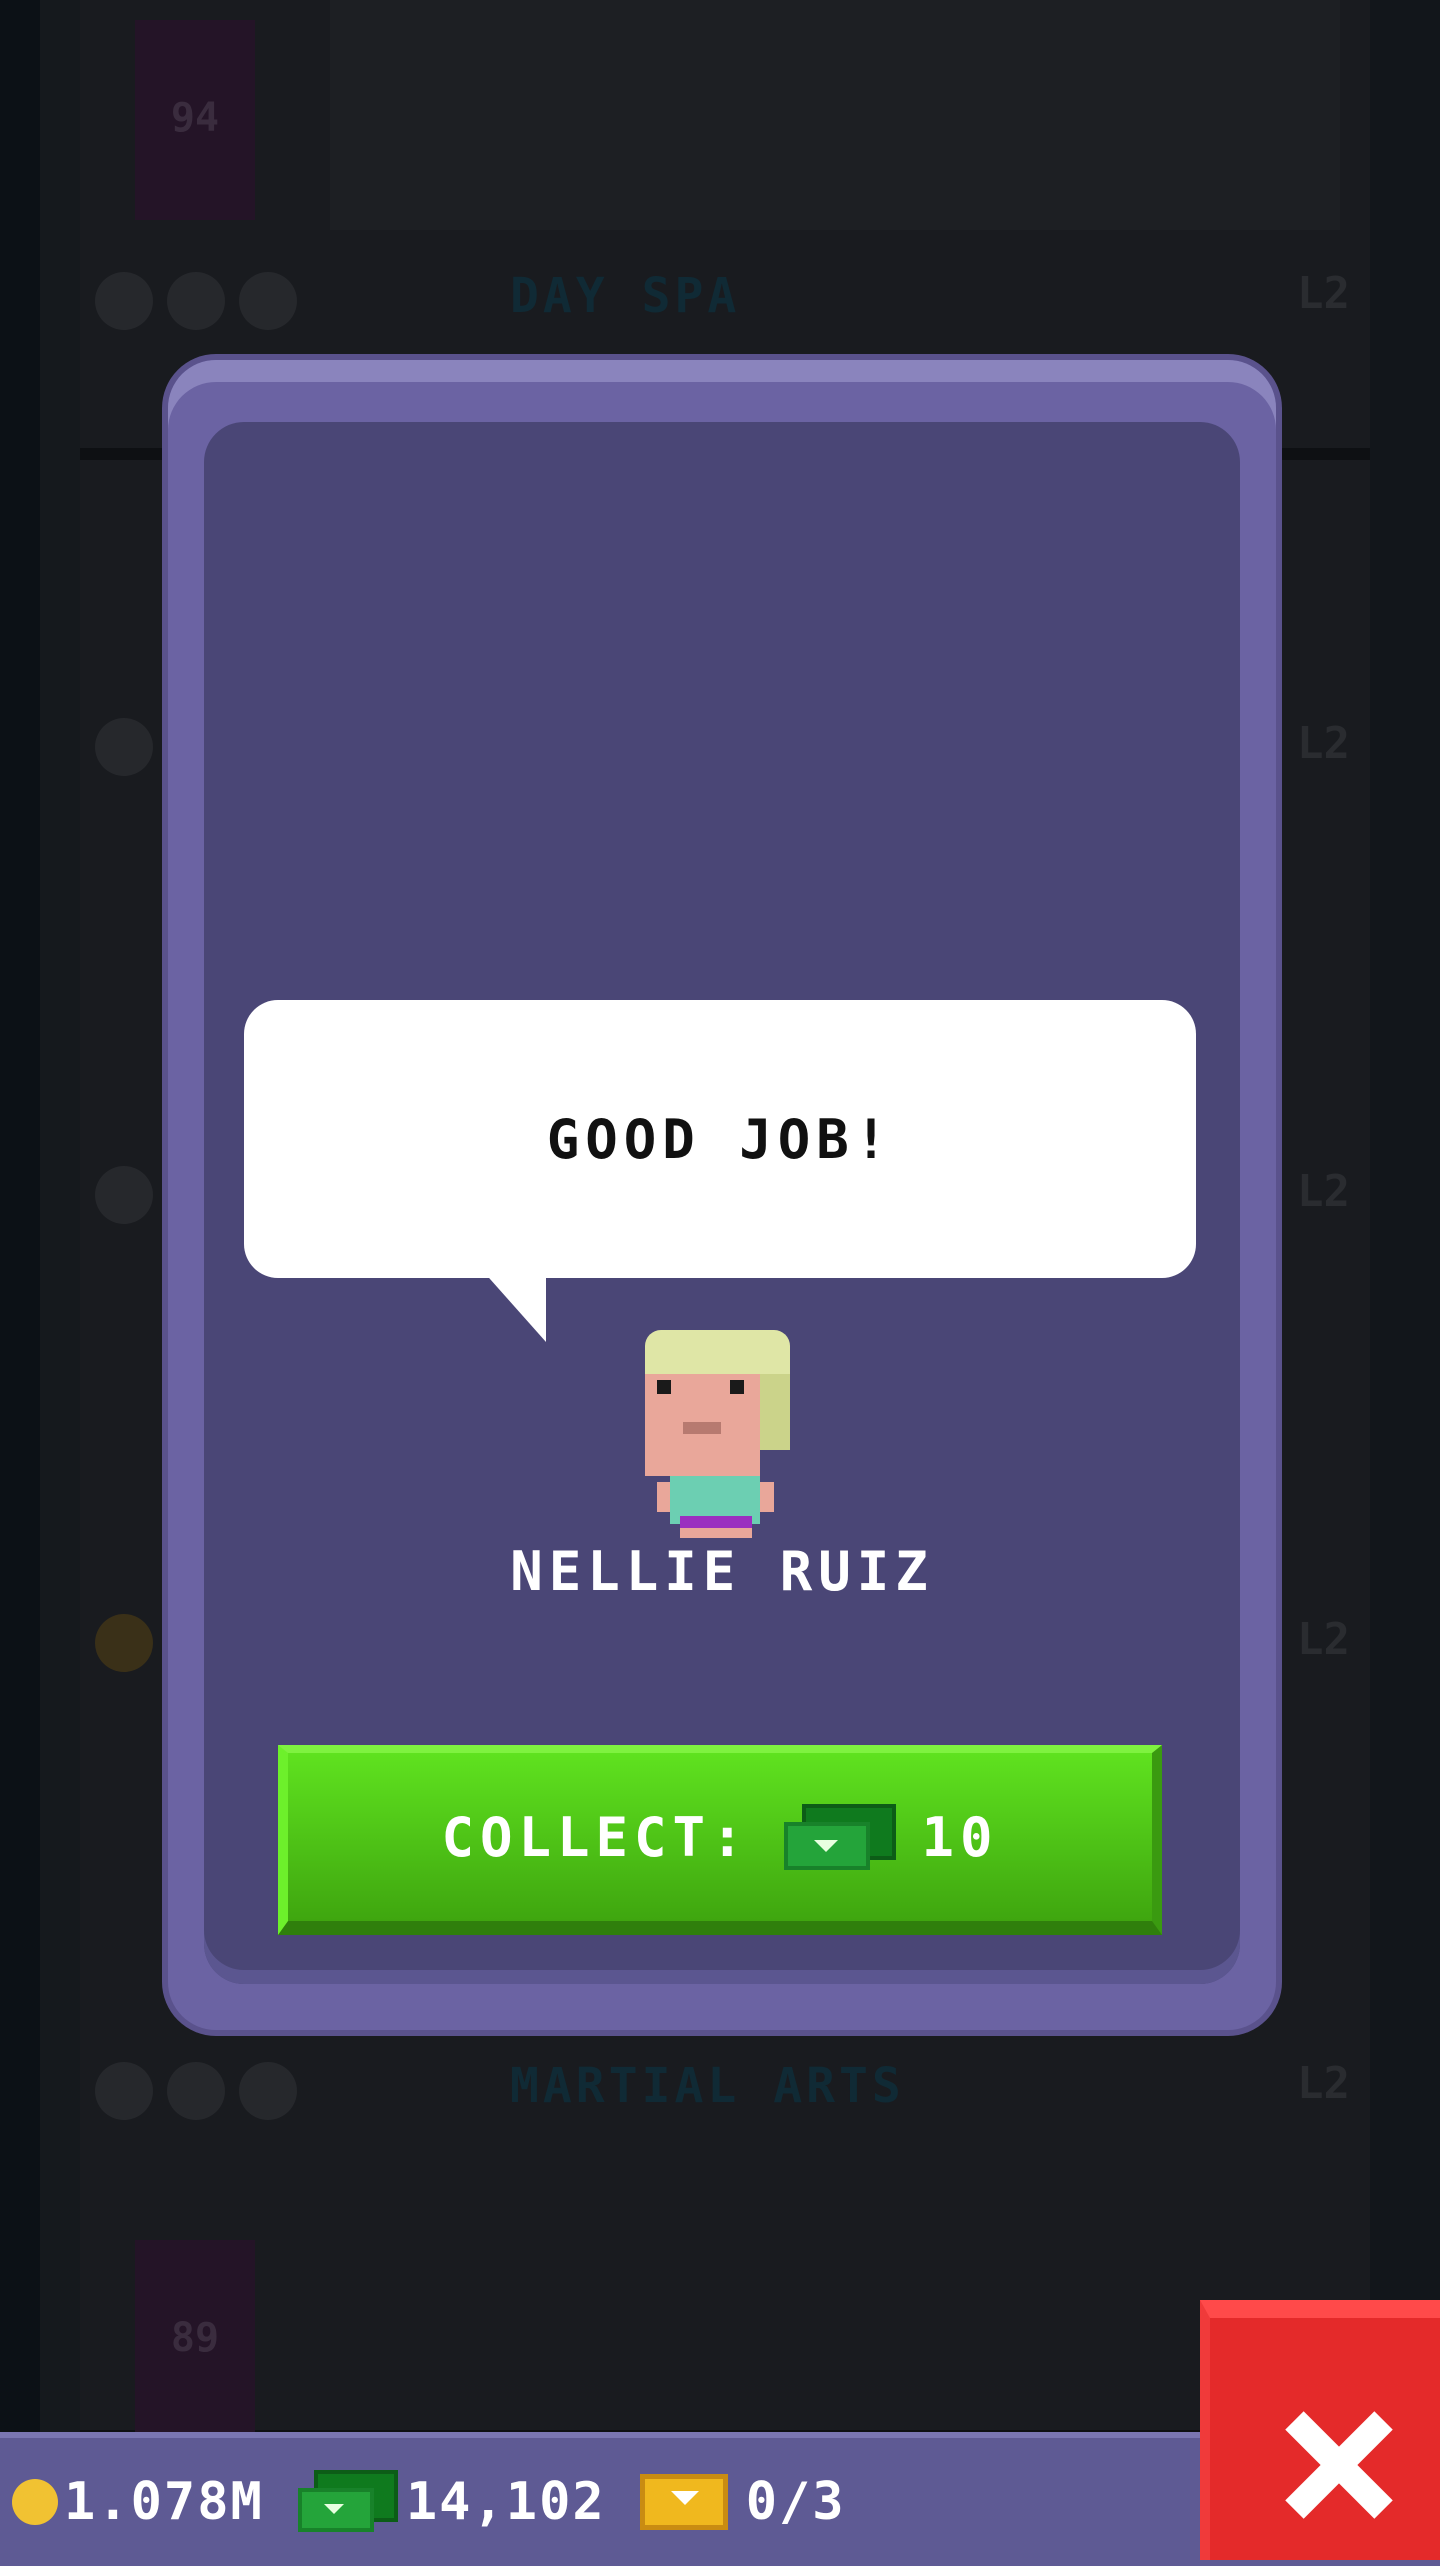  Describe the element at coordinates (795, 2502) in the screenshot. I see `tickets-value: 0/3` at that location.